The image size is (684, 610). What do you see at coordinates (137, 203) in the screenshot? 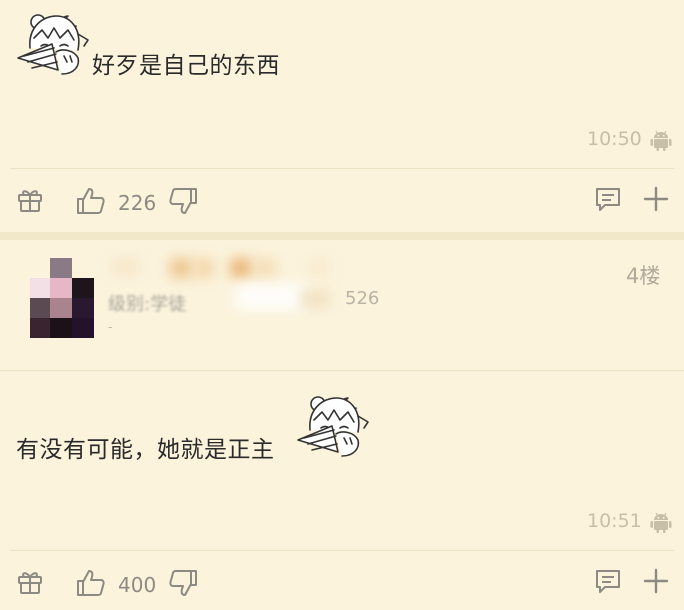
I see `like-count: 226` at bounding box center [137, 203].